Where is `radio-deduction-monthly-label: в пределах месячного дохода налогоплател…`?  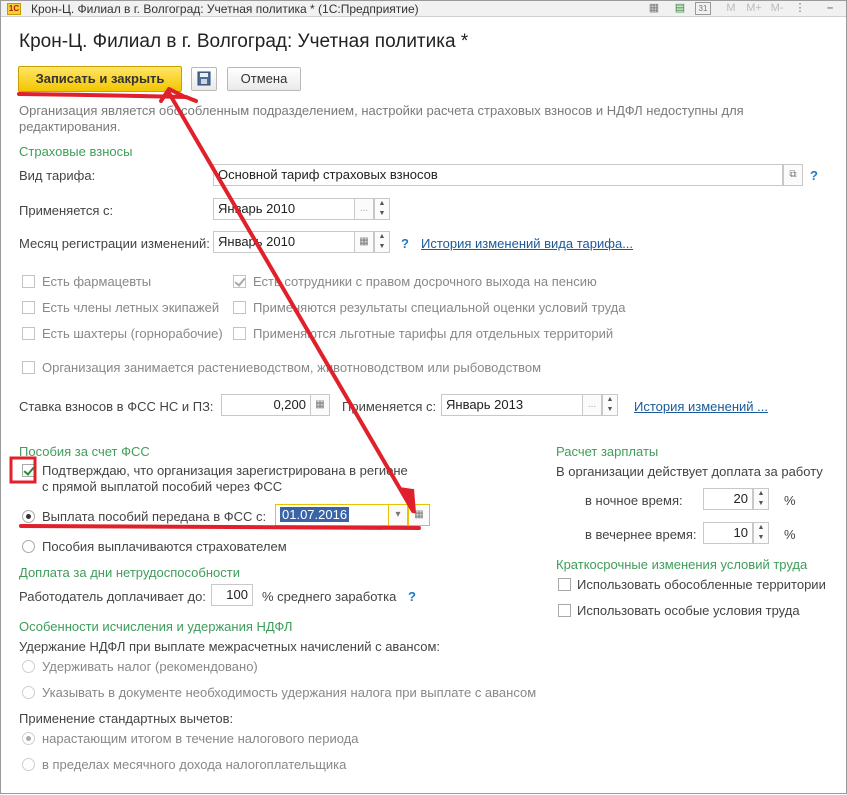 radio-deduction-monthly-label: в пределах месячного дохода налогоплател… is located at coordinates (194, 764).